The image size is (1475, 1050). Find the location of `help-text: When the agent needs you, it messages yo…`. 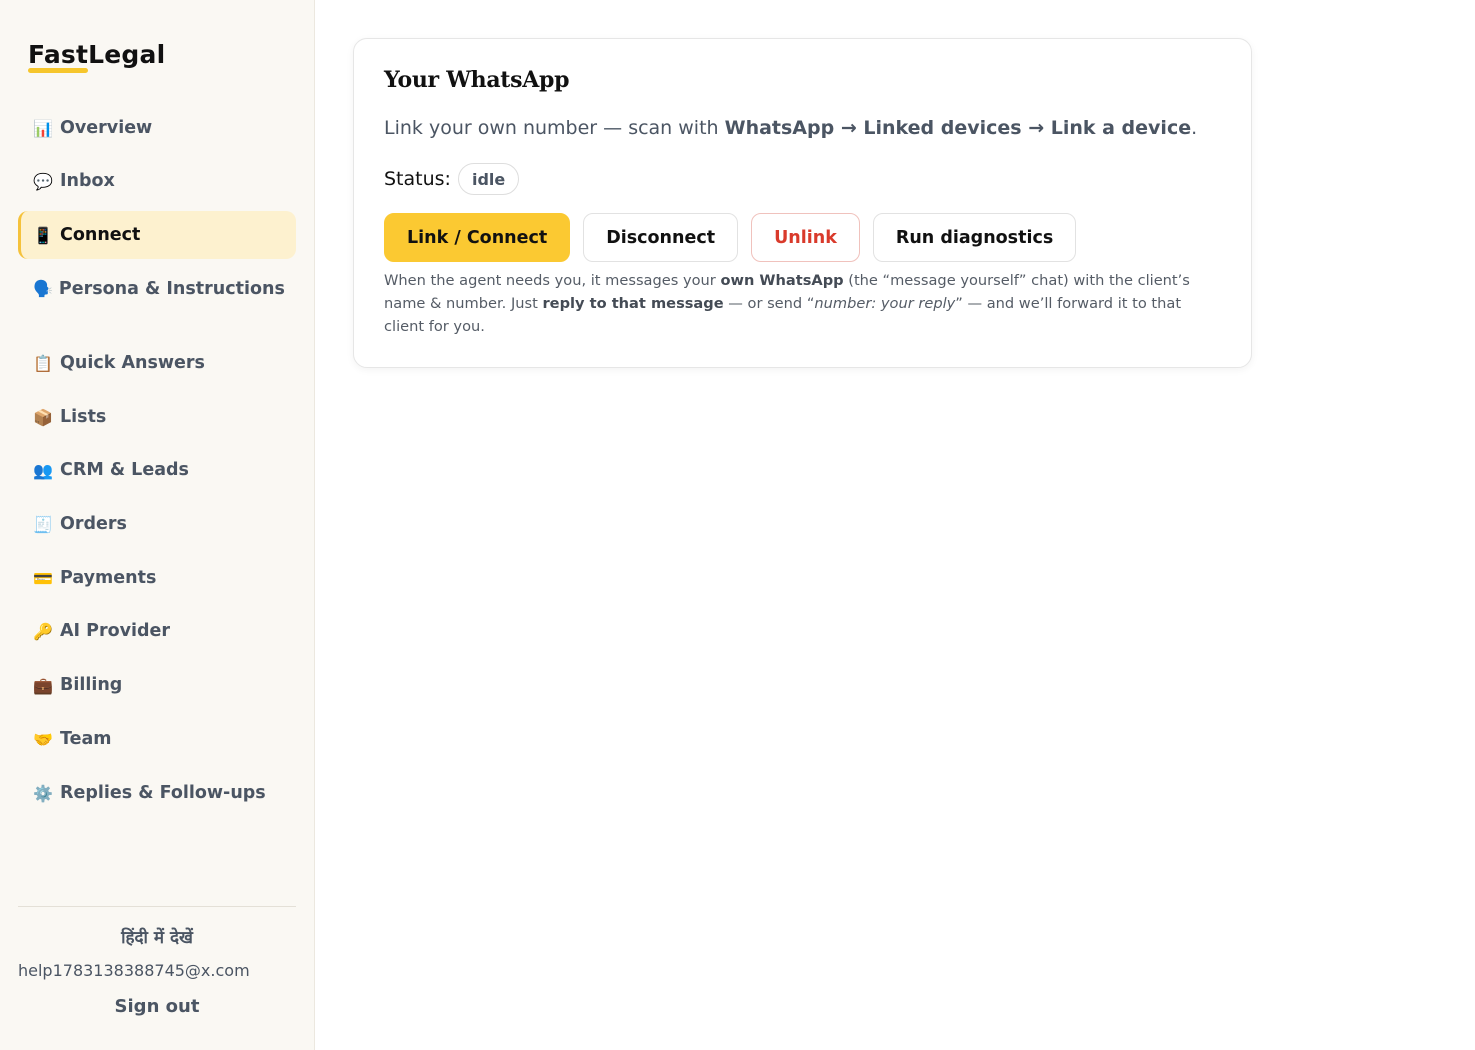

help-text: When the agent needs you, it messages yo… is located at coordinates (804, 303).